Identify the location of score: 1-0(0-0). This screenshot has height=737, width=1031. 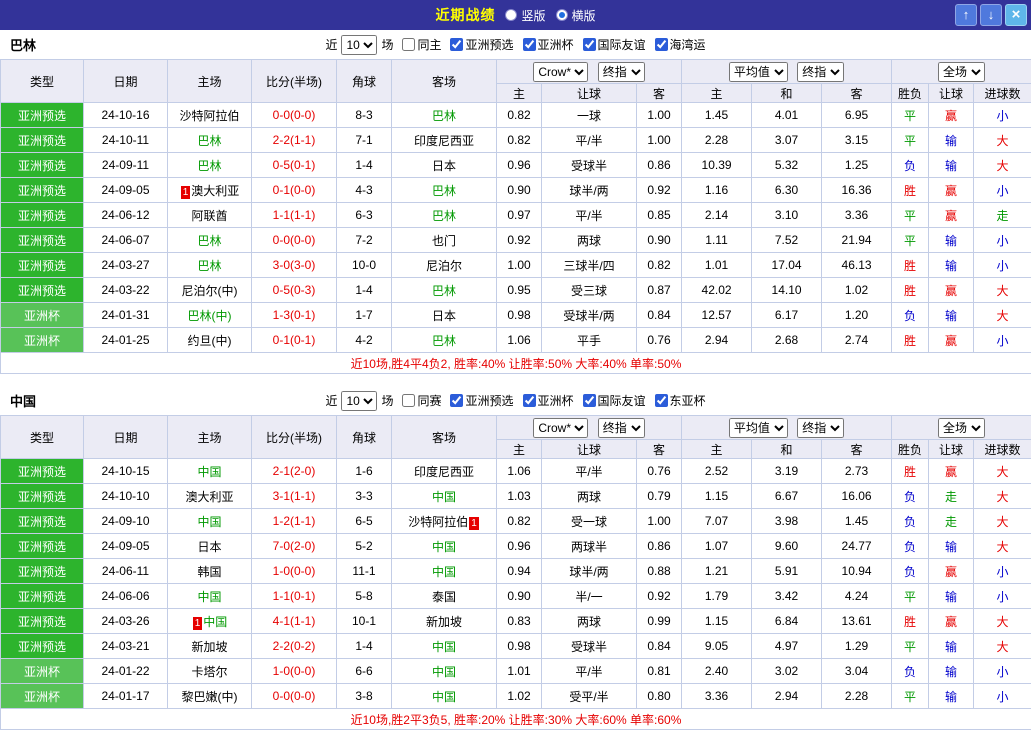
(294, 571).